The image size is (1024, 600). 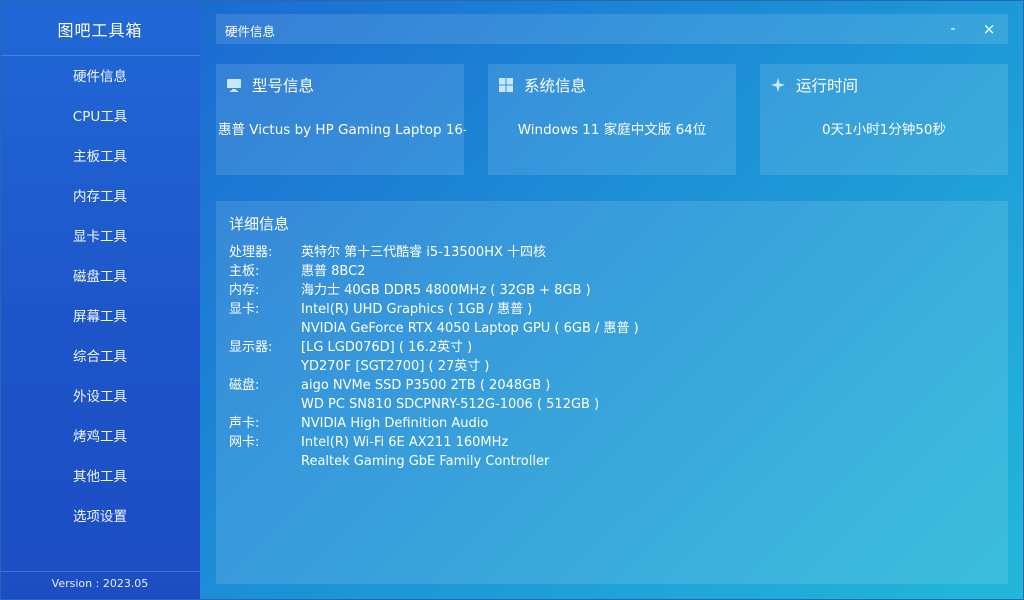 I want to click on sidebar-item-settings: 选项设置, so click(x=100, y=517).